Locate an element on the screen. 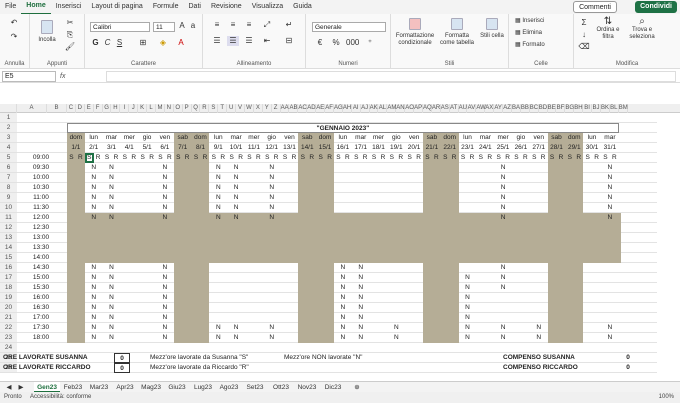  insert-cells-button: ▦ Inserisci is located at coordinates (540, 21).